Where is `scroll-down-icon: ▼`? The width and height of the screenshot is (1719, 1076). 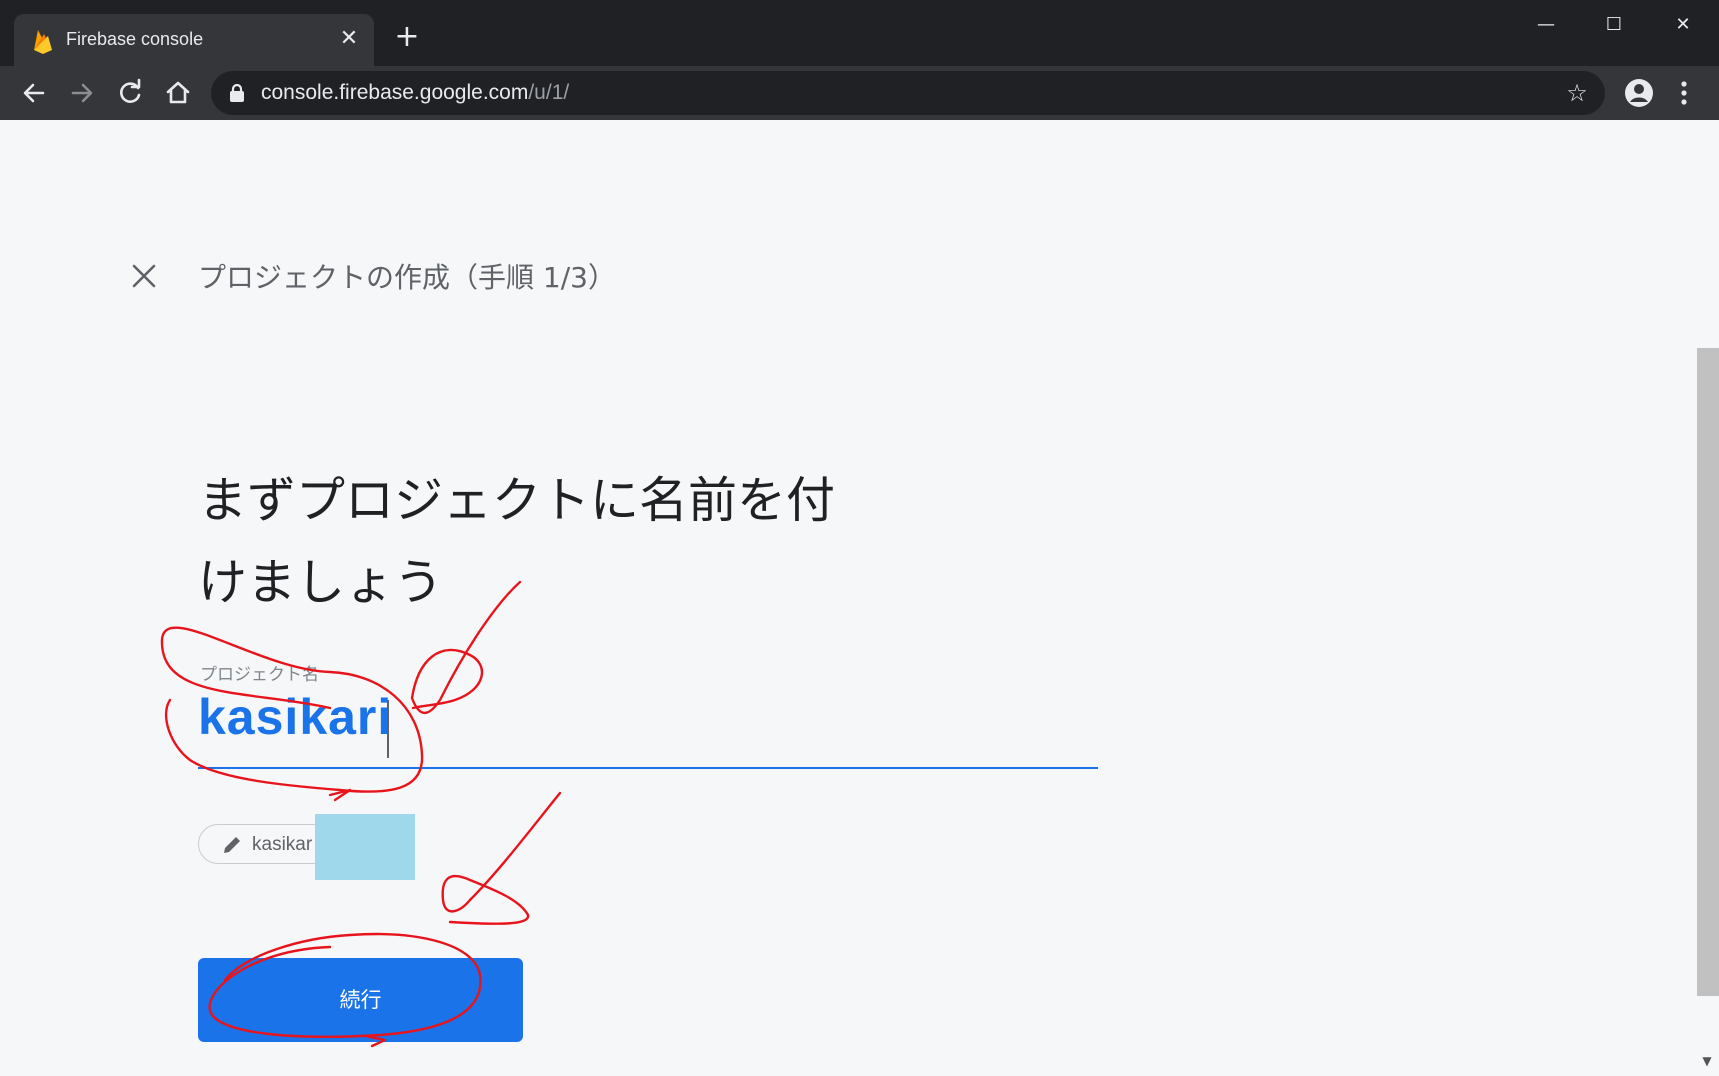
scroll-down-icon: ▼ is located at coordinates (1707, 1061).